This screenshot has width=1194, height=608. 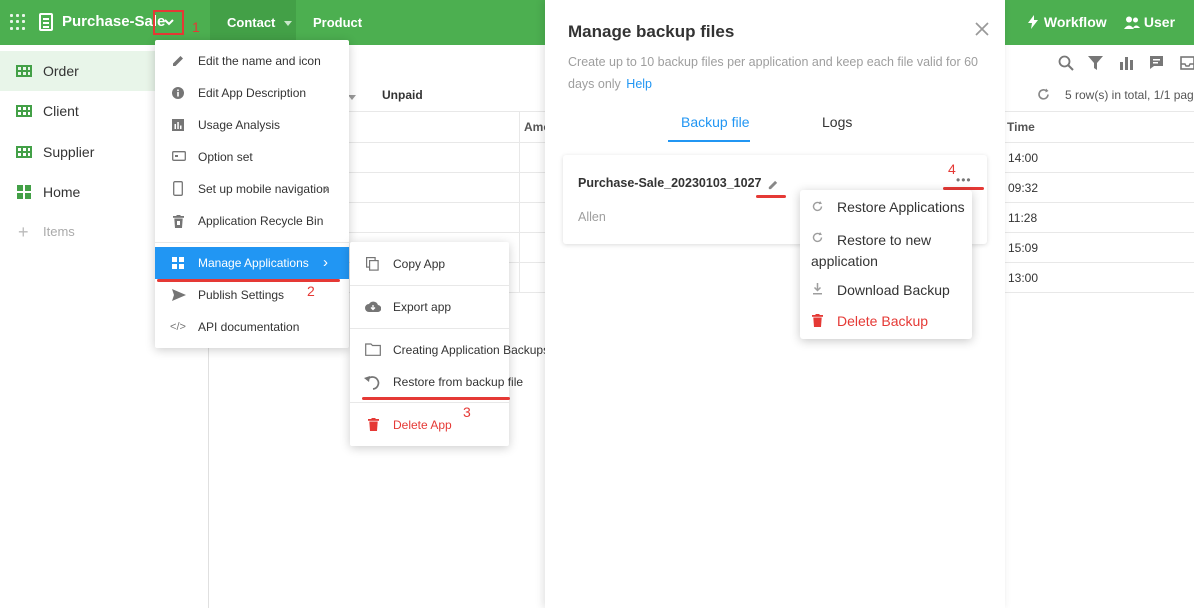 What do you see at coordinates (1023, 158) in the screenshot?
I see `table-cell-time: 14:00` at bounding box center [1023, 158].